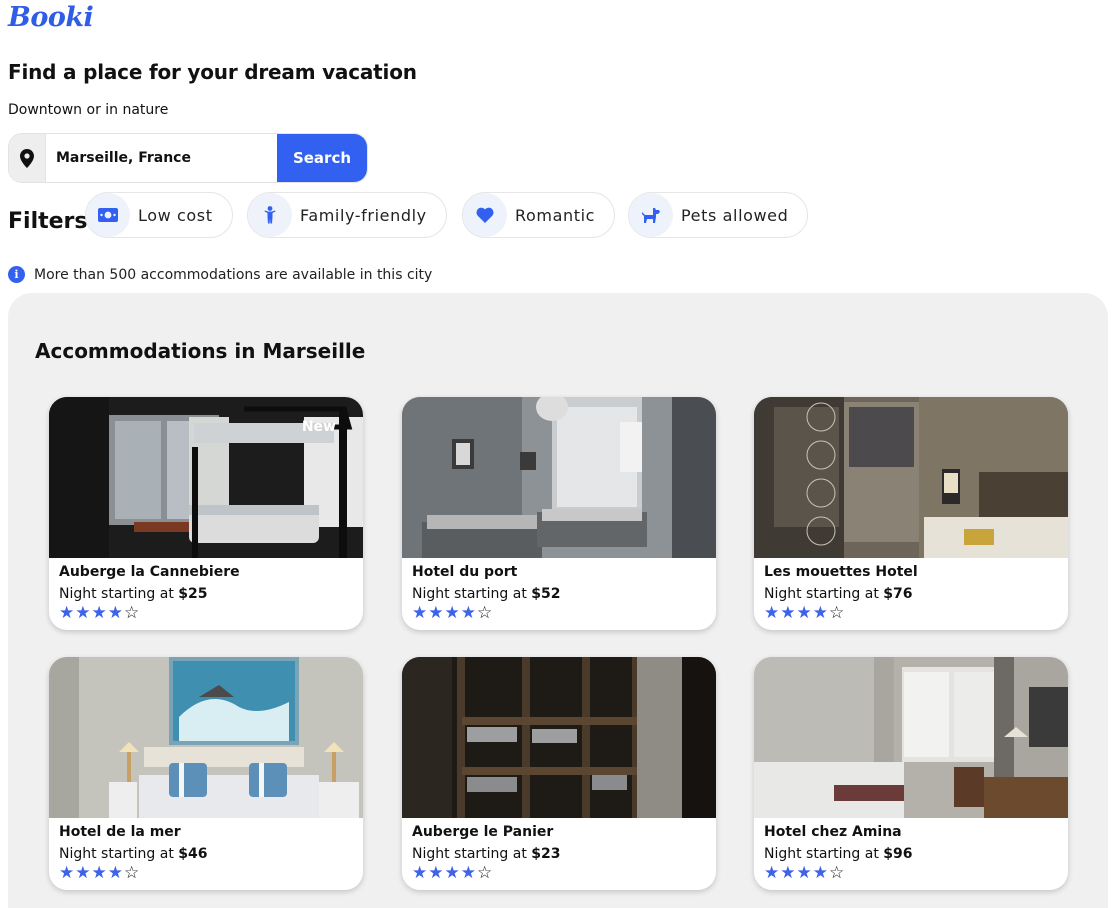 Image resolution: width=1113 pixels, height=908 pixels. What do you see at coordinates (108, 215) in the screenshot?
I see `money-icon` at bounding box center [108, 215].